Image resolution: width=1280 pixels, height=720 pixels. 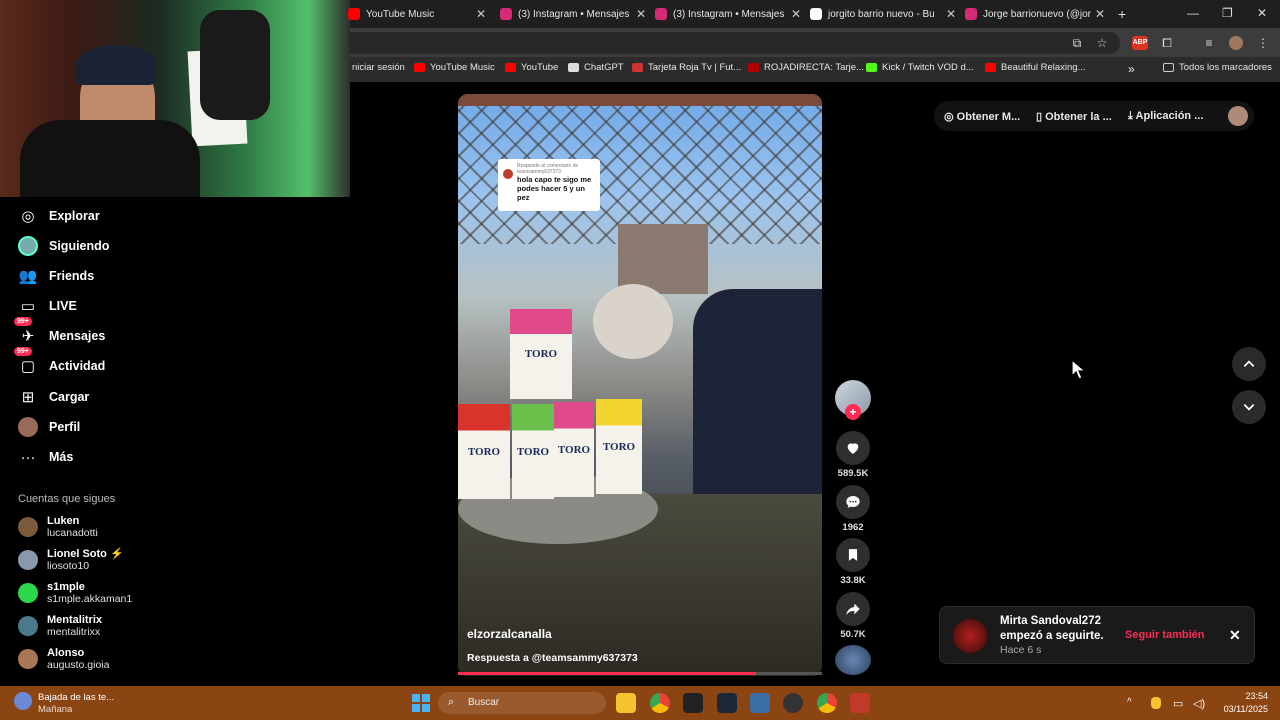 What do you see at coordinates (79, 246) in the screenshot?
I see `sidebar-item-label: Siguiendo` at bounding box center [79, 246].